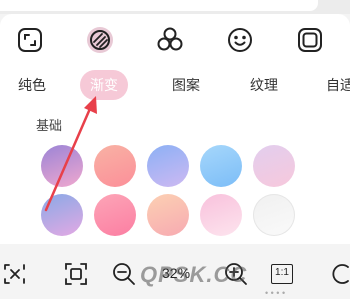 The image size is (350, 299). I want to click on canvas-preview-edge, so click(159, 5).